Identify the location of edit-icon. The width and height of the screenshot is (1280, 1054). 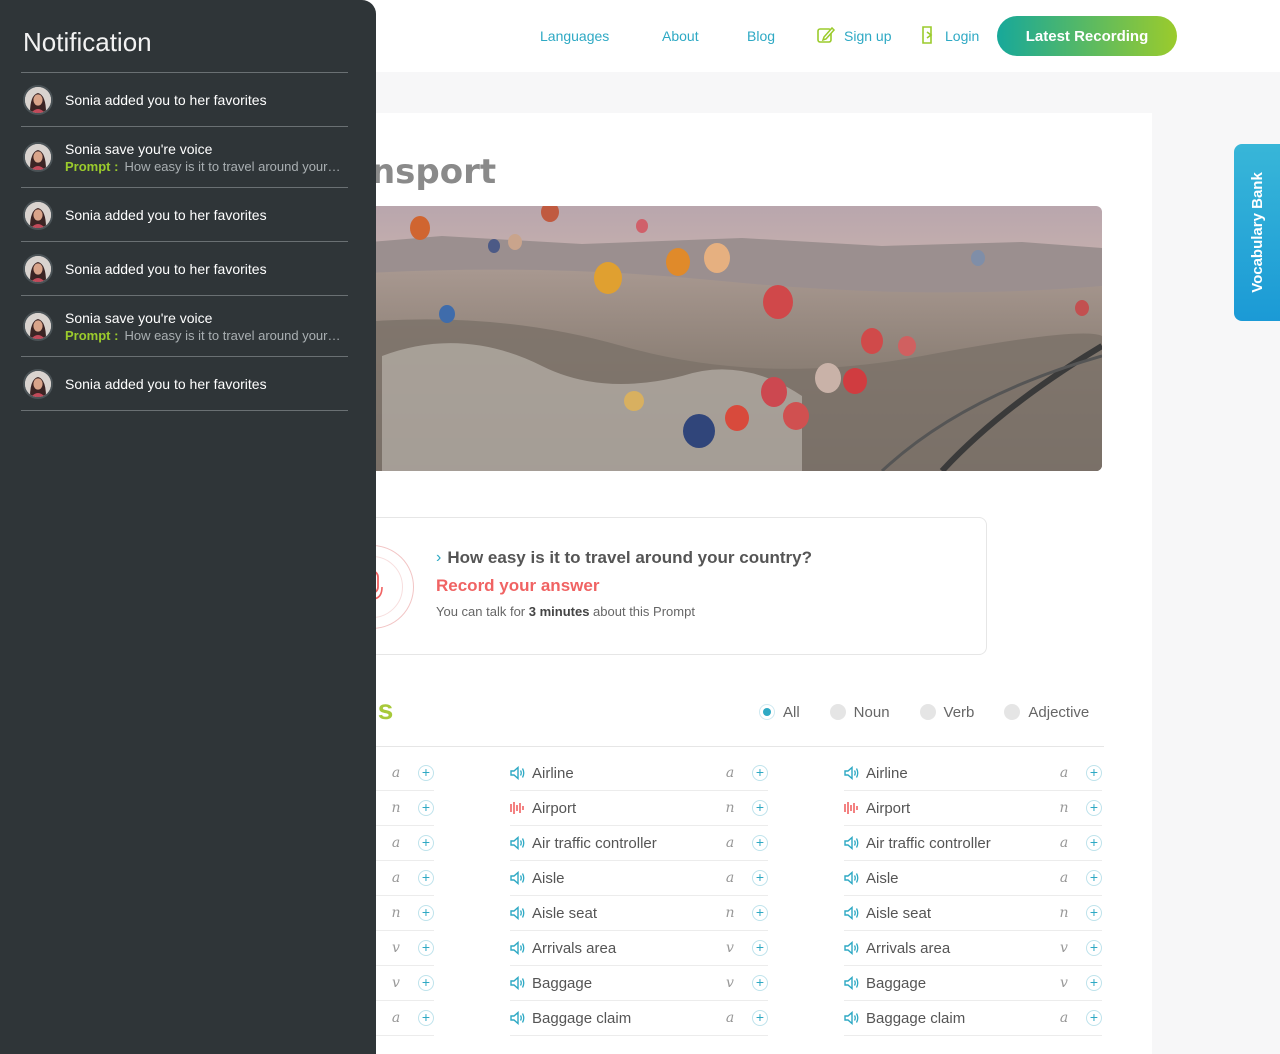
(826, 36).